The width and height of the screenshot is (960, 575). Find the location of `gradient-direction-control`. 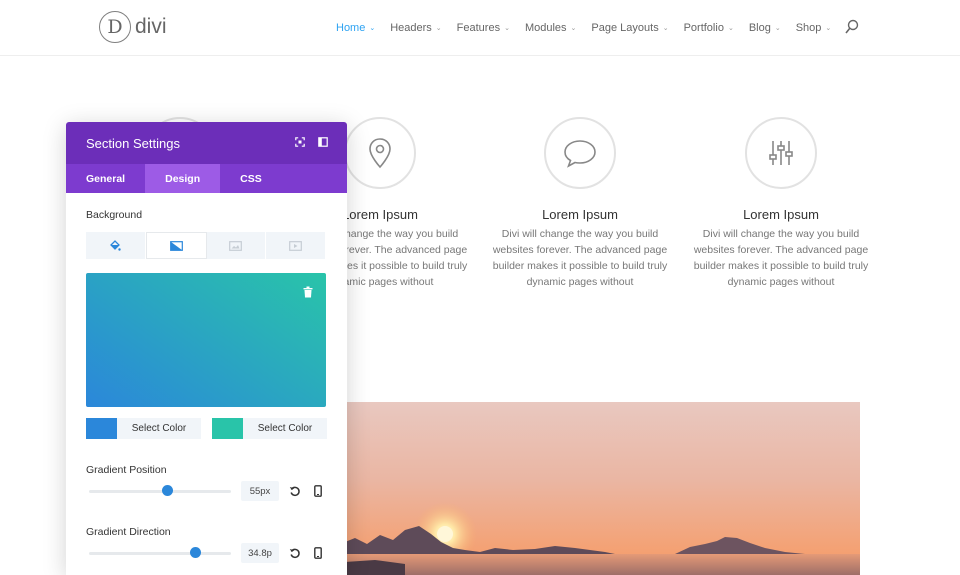

gradient-direction-control is located at coordinates (206, 553).